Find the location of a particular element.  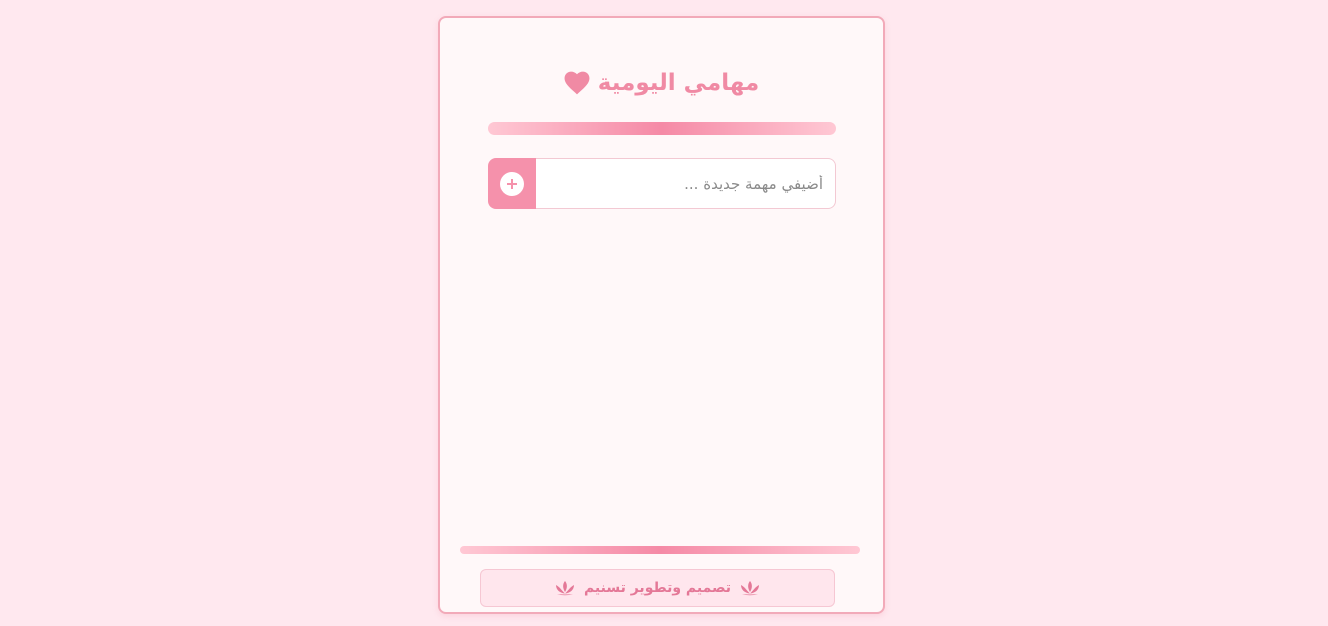

footer: تصميم وتطوير تسنيم is located at coordinates (657, 588).